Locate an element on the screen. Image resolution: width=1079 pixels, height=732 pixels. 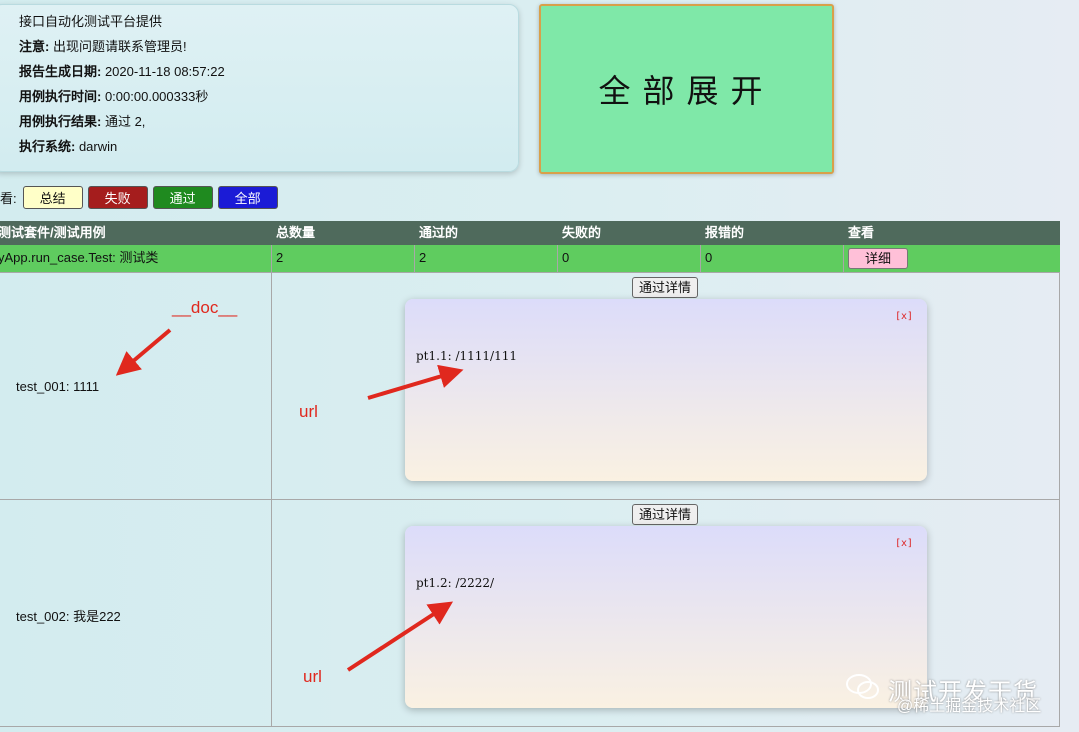
suite-name: yApp.run_case.Test: 测试类 is located at coordinates (136, 258).